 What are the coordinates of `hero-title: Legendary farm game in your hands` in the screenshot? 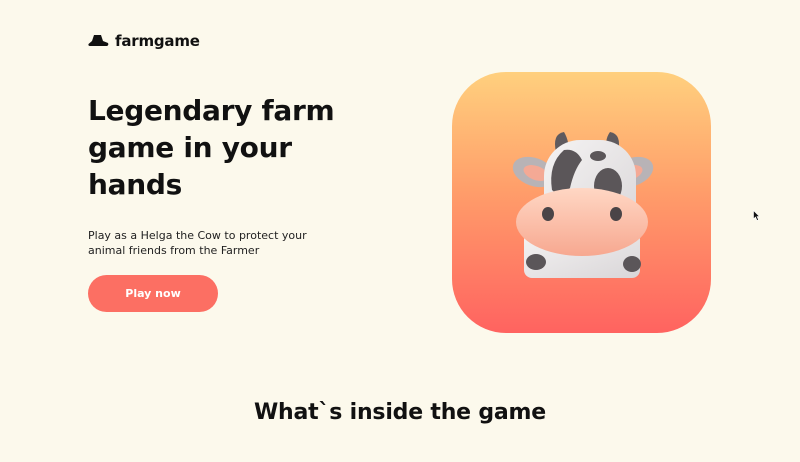 It's located at (211, 147).